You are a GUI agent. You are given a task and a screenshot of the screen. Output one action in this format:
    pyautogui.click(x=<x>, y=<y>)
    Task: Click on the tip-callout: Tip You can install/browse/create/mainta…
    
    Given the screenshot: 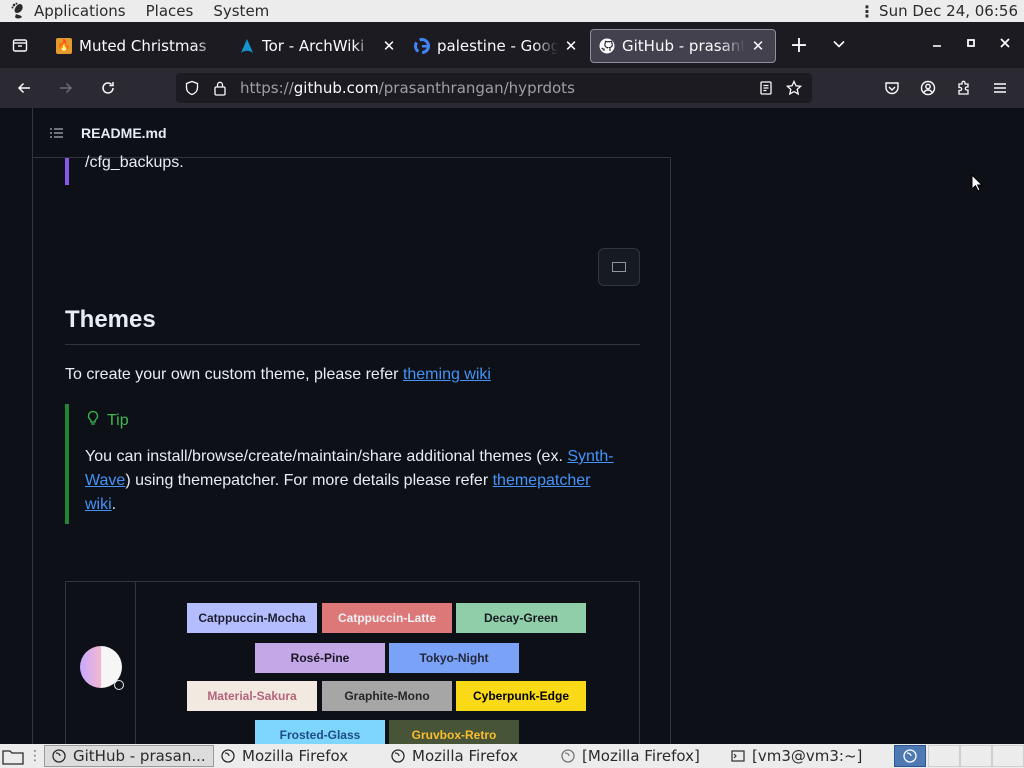 What is the action you would take?
    pyautogui.click(x=352, y=464)
    